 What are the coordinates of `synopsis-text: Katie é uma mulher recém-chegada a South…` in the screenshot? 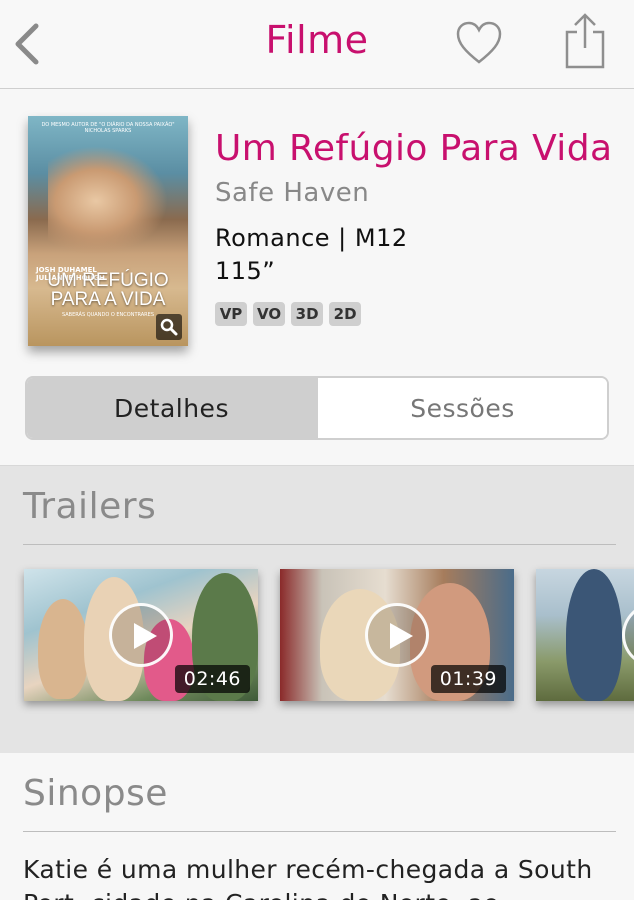 It's located at (308, 877).